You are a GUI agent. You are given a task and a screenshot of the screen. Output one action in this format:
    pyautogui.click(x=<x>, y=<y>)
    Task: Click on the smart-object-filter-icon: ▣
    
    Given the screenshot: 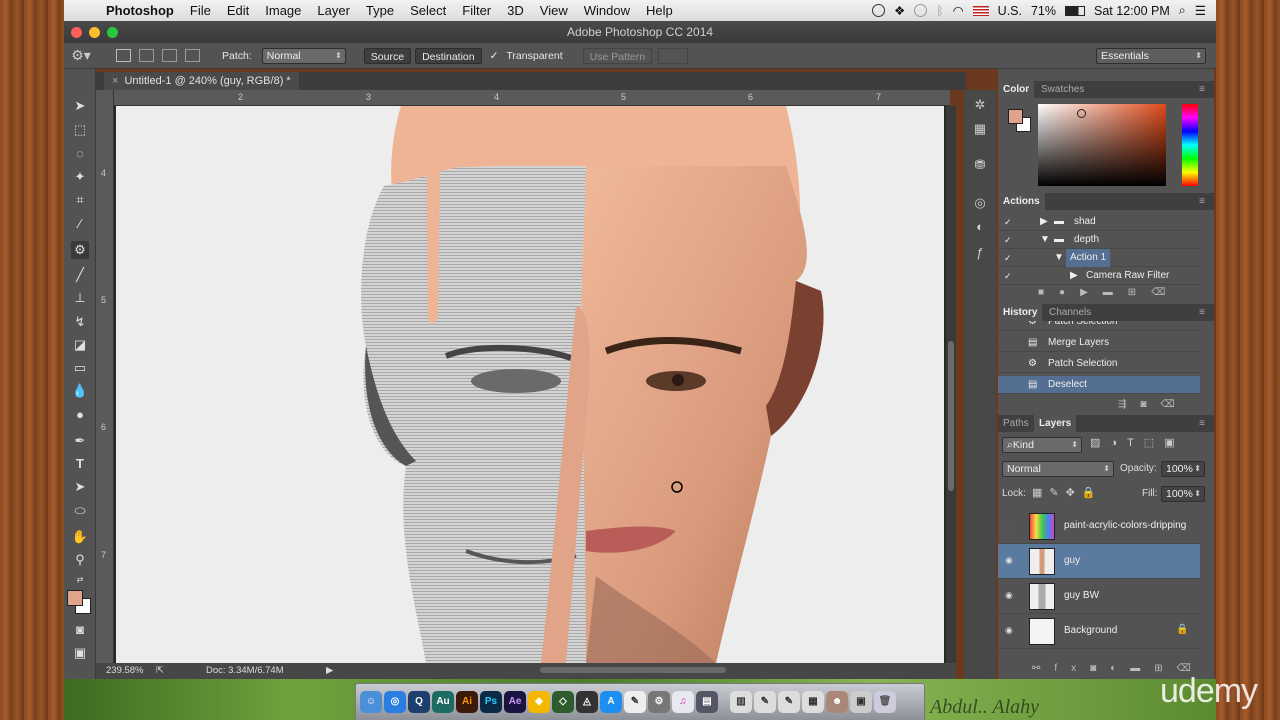 What is the action you would take?
    pyautogui.click(x=1174, y=443)
    